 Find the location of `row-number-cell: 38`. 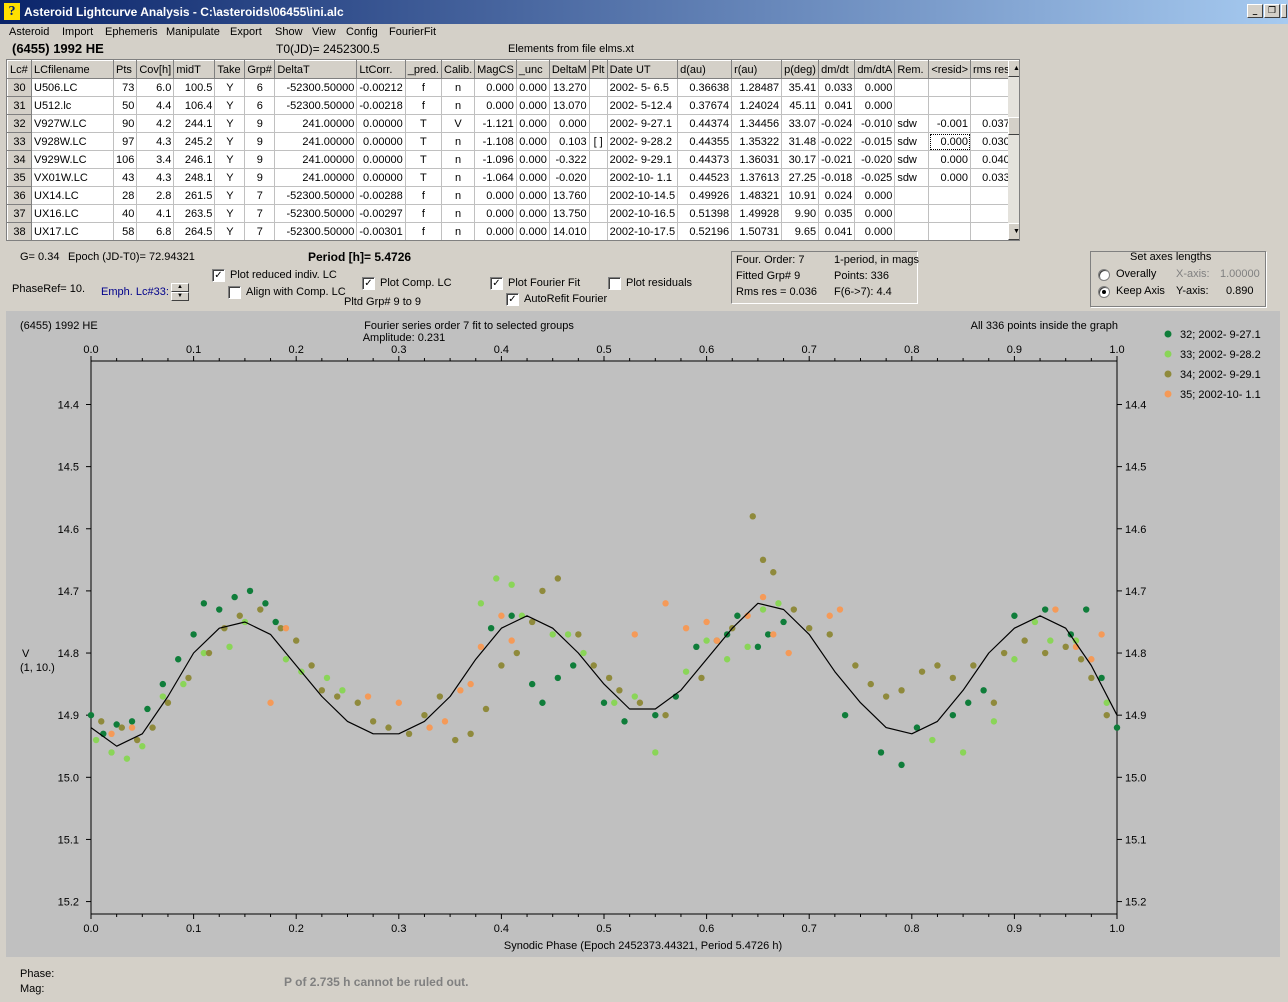

row-number-cell: 38 is located at coordinates (19, 231).